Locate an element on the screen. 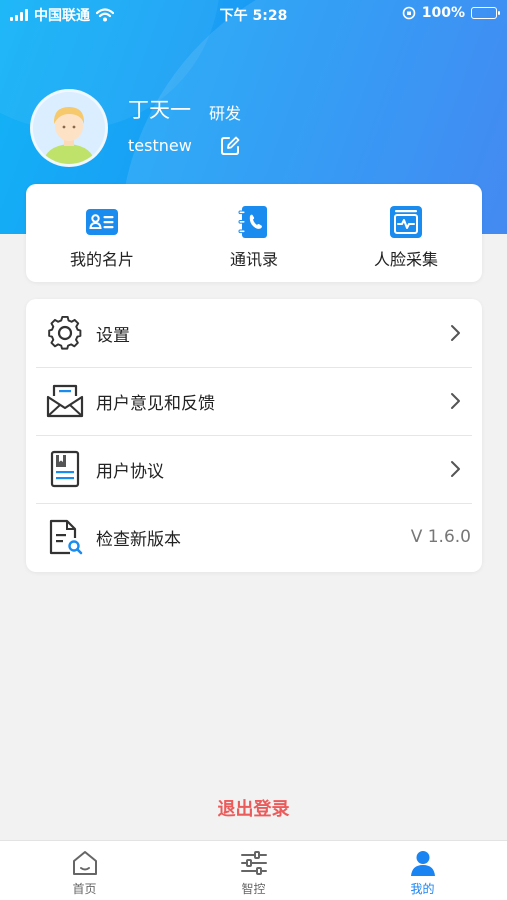  logout-button: 退出登录 is located at coordinates (254, 809).